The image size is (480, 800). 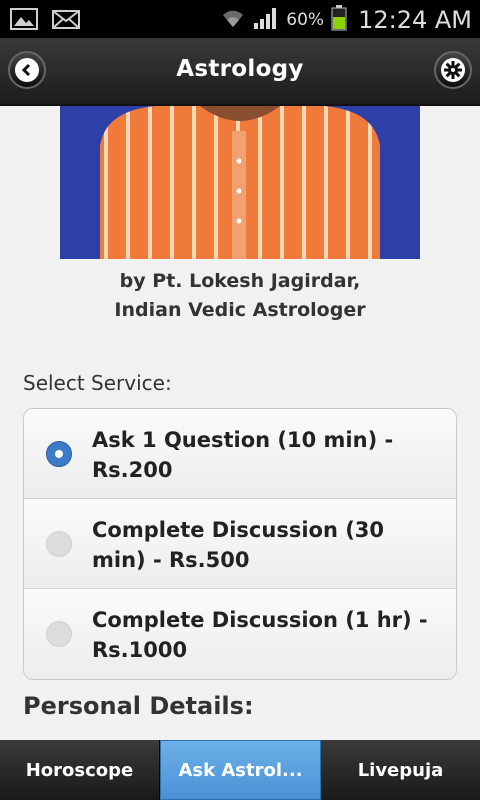 I want to click on battery-percent: 60%, so click(x=305, y=20).